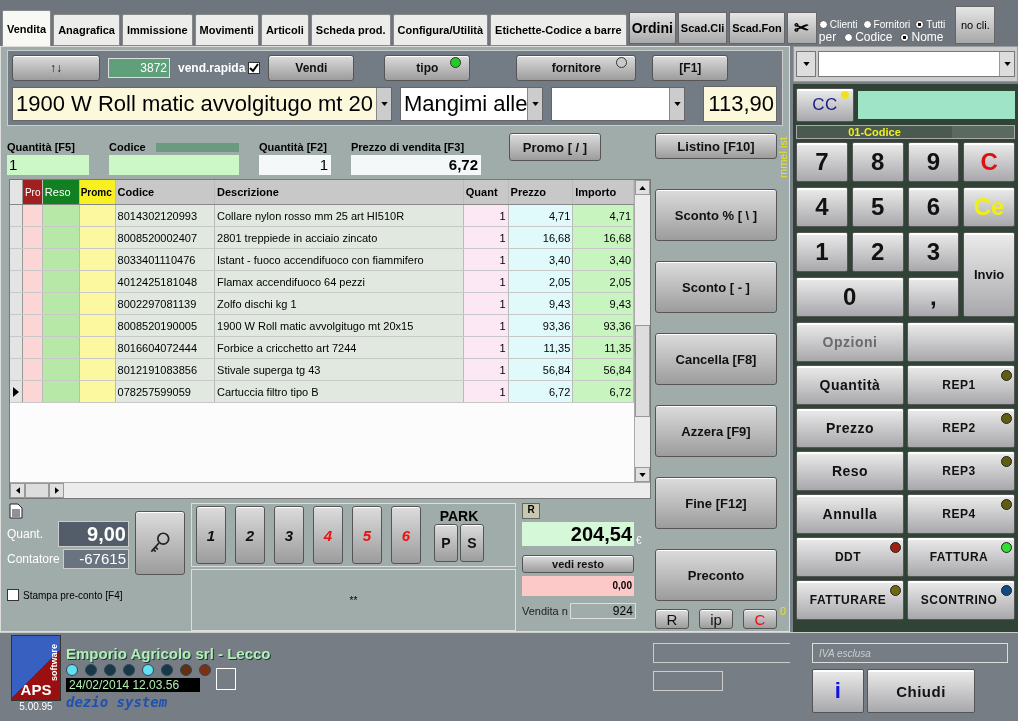  Describe the element at coordinates (97, 192) in the screenshot. I see `column-header: Promc` at that location.